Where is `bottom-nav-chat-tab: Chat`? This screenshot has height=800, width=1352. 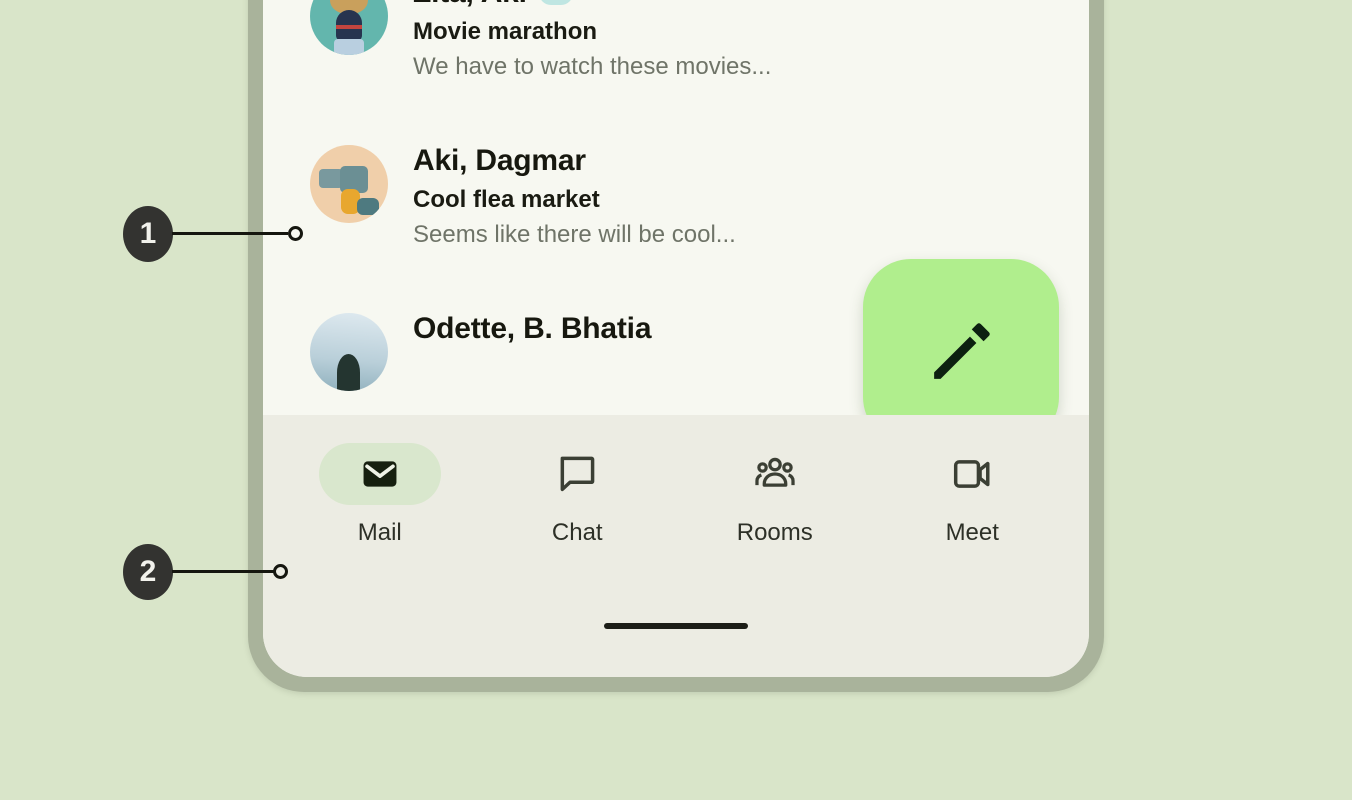
bottom-nav-chat-tab: Chat is located at coordinates (577, 495).